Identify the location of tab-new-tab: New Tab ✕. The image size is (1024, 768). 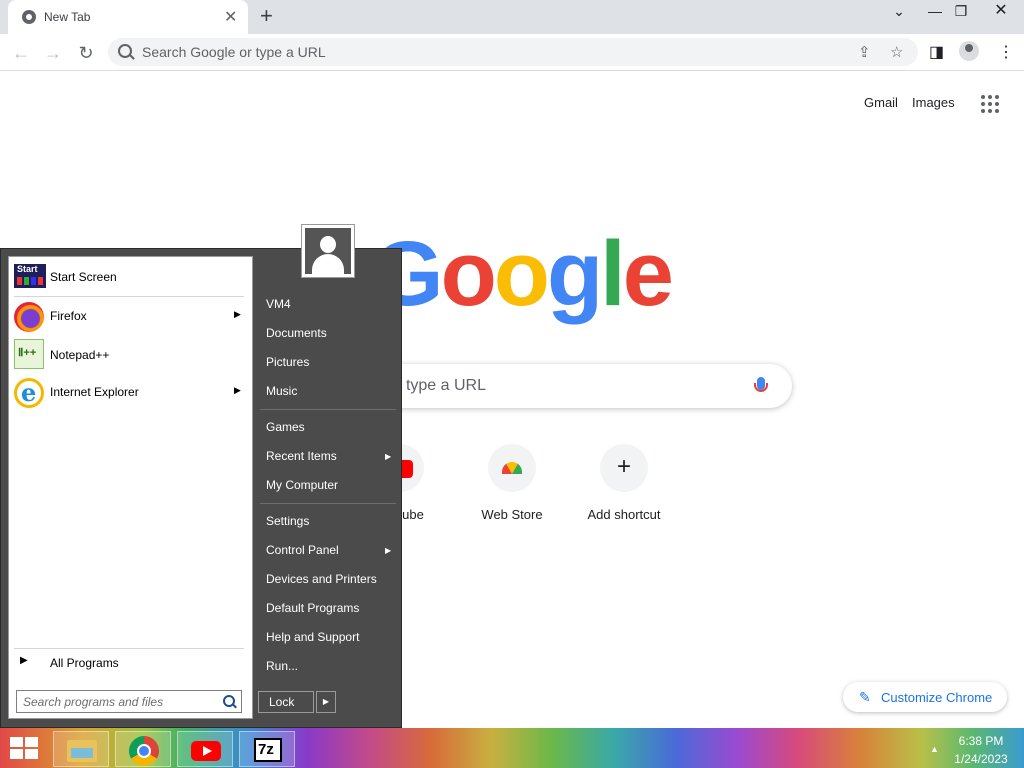
(128, 17).